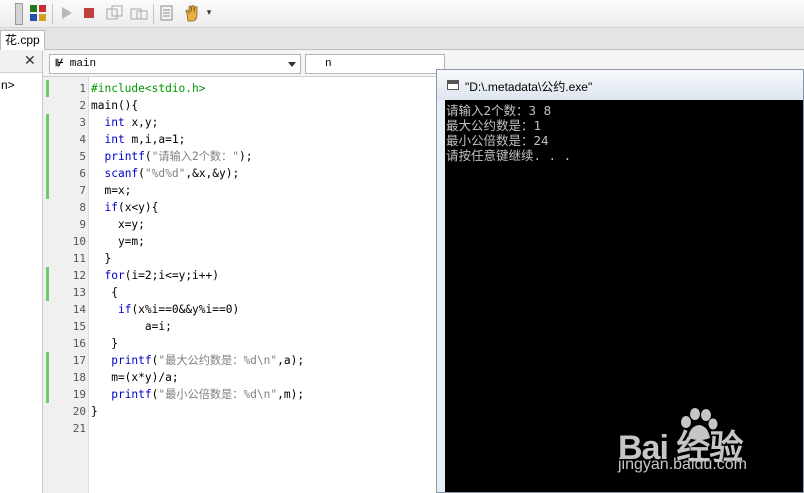 This screenshot has height=493, width=804. I want to click on code-line: if(x<y){, so click(124, 207).